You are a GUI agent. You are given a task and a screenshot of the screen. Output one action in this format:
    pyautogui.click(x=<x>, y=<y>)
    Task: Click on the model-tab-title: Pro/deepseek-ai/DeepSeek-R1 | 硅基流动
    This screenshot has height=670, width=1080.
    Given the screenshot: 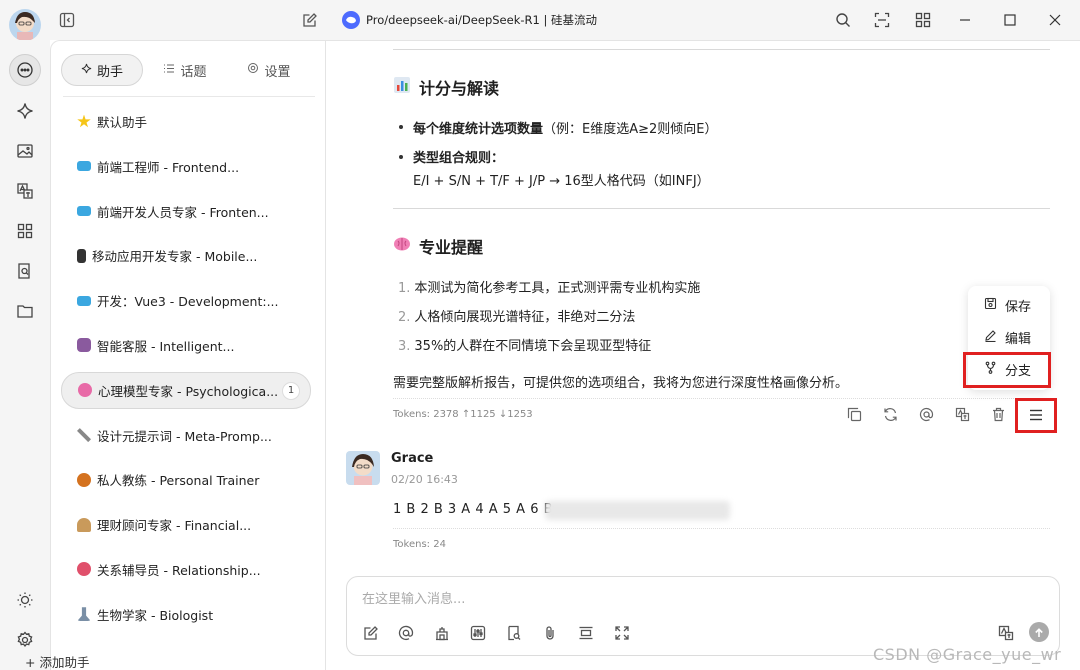 What is the action you would take?
    pyautogui.click(x=481, y=20)
    